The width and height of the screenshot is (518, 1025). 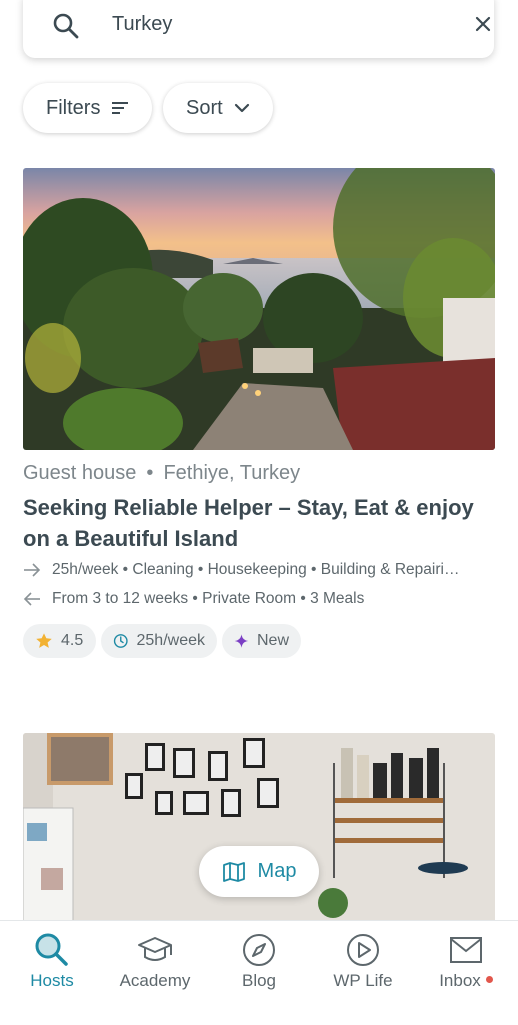 What do you see at coordinates (120, 641) in the screenshot?
I see `clock-icon` at bounding box center [120, 641].